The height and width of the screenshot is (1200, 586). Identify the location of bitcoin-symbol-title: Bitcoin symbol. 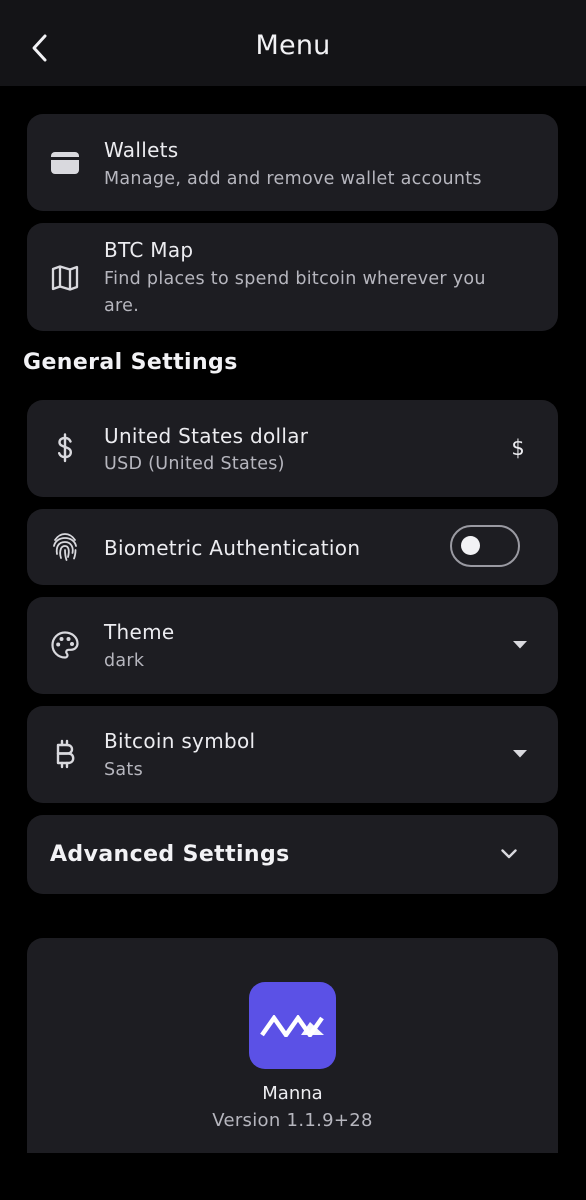
(180, 741).